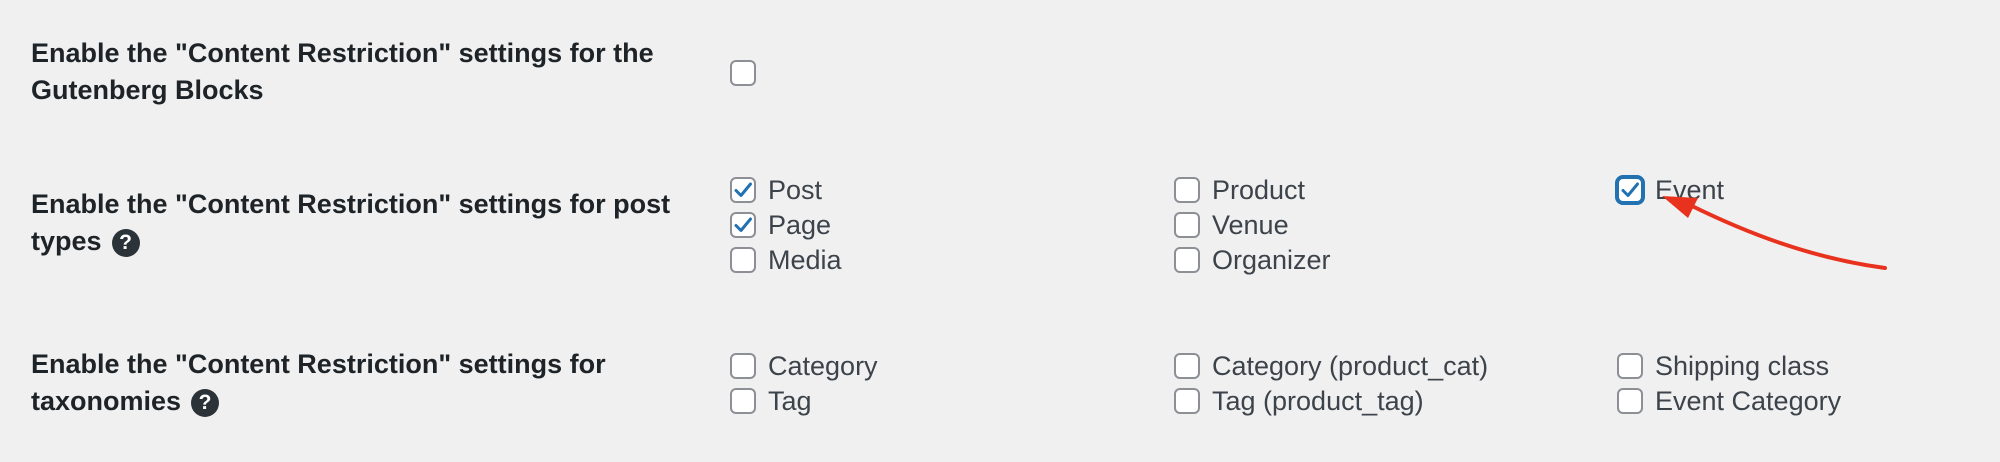 The image size is (2000, 462). I want to click on post-type-label-page: Page, so click(800, 225).